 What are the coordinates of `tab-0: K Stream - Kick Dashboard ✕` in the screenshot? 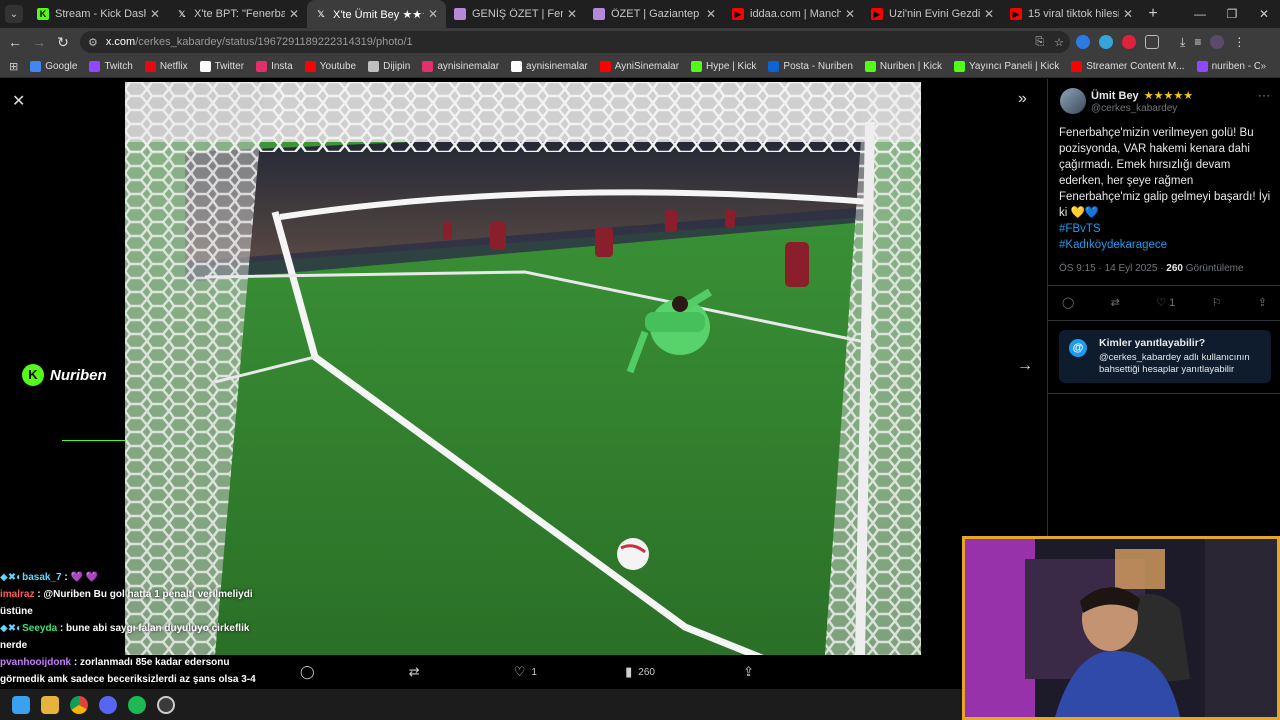 It's located at (98, 14).